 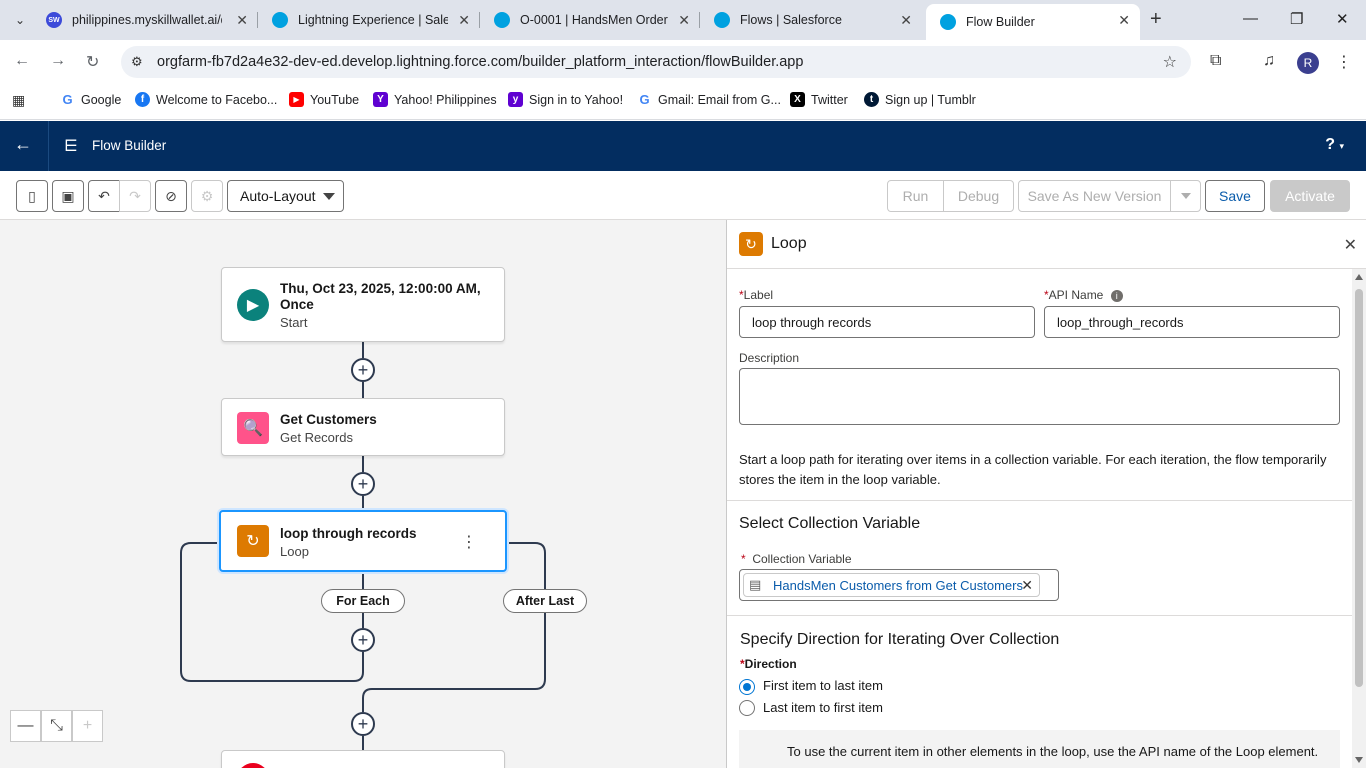 What do you see at coordinates (1192, 322) in the screenshot?
I see `api-name-input: loop_through_records` at bounding box center [1192, 322].